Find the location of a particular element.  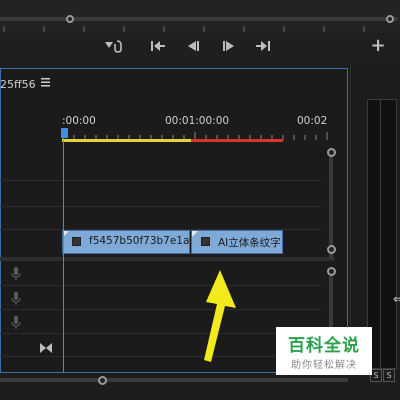

horizontal-scrollbar is located at coordinates (174, 380).